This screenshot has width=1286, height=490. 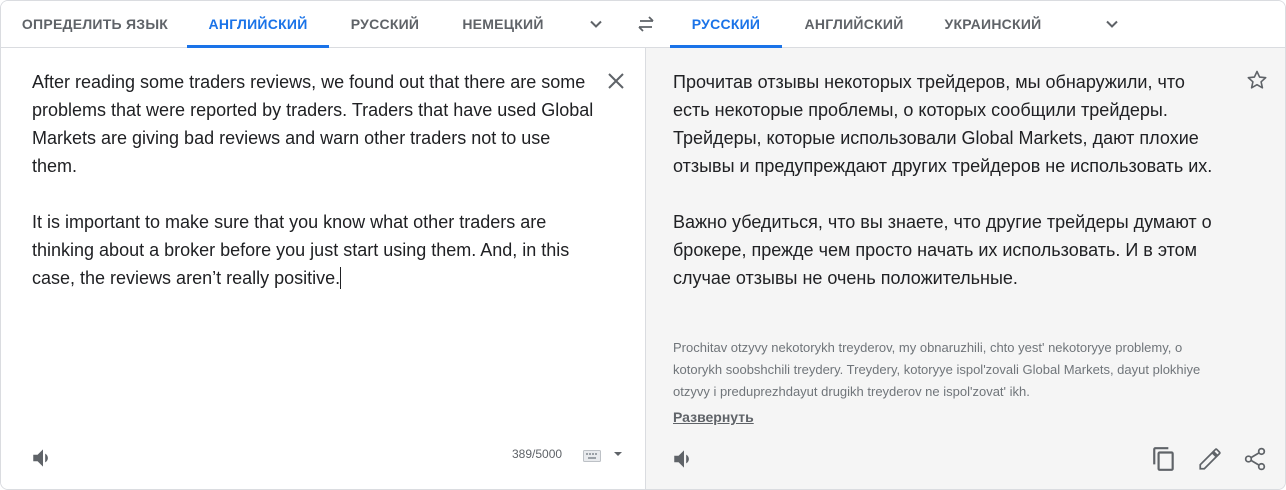 What do you see at coordinates (726, 24) in the screenshot?
I see `tab-target-russian: РУССКИЙ` at bounding box center [726, 24].